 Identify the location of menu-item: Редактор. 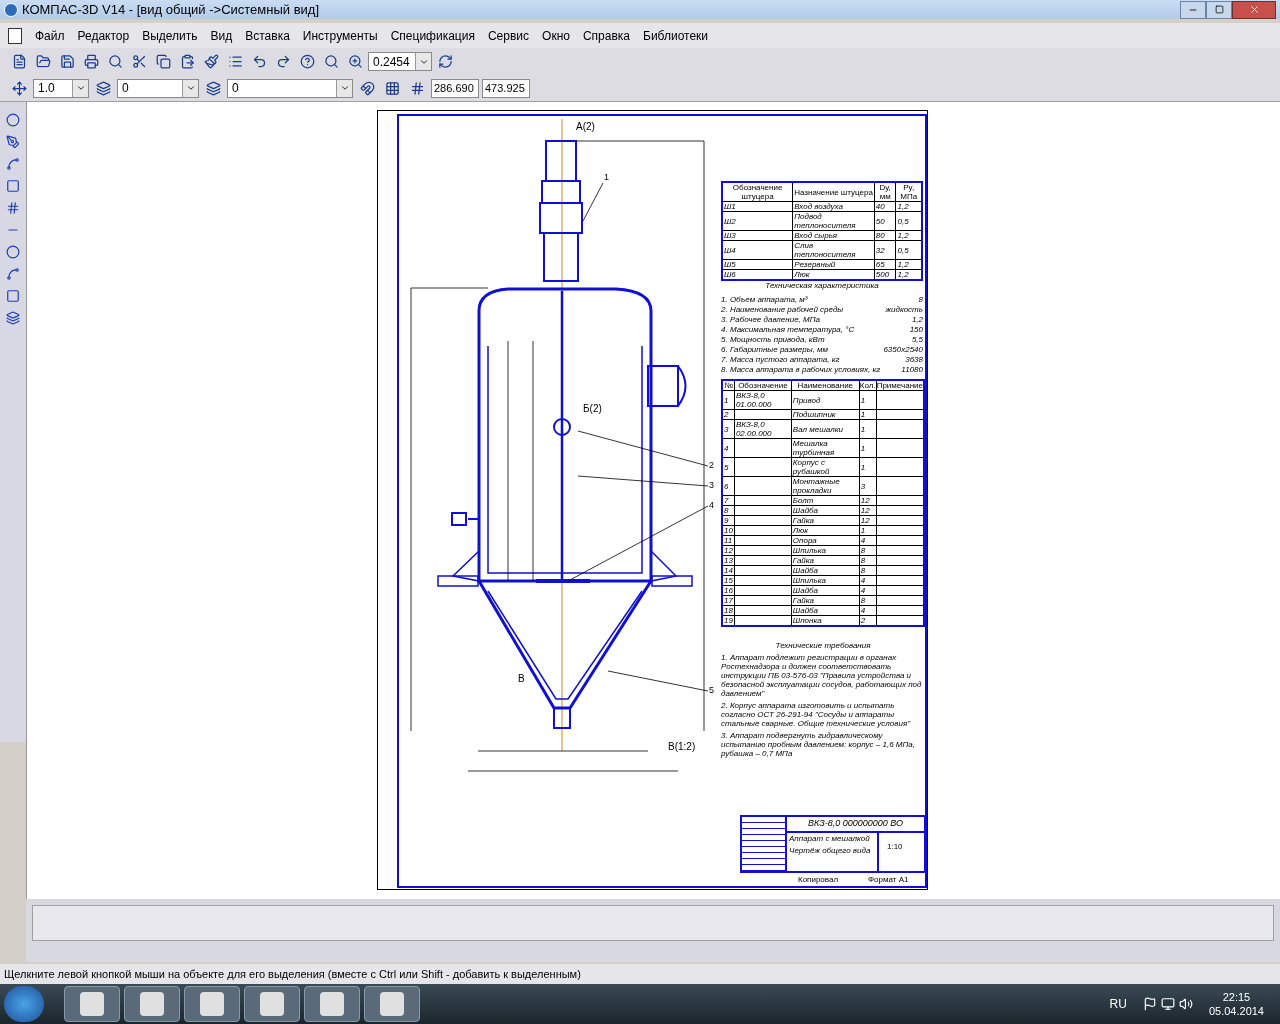
(103, 35).